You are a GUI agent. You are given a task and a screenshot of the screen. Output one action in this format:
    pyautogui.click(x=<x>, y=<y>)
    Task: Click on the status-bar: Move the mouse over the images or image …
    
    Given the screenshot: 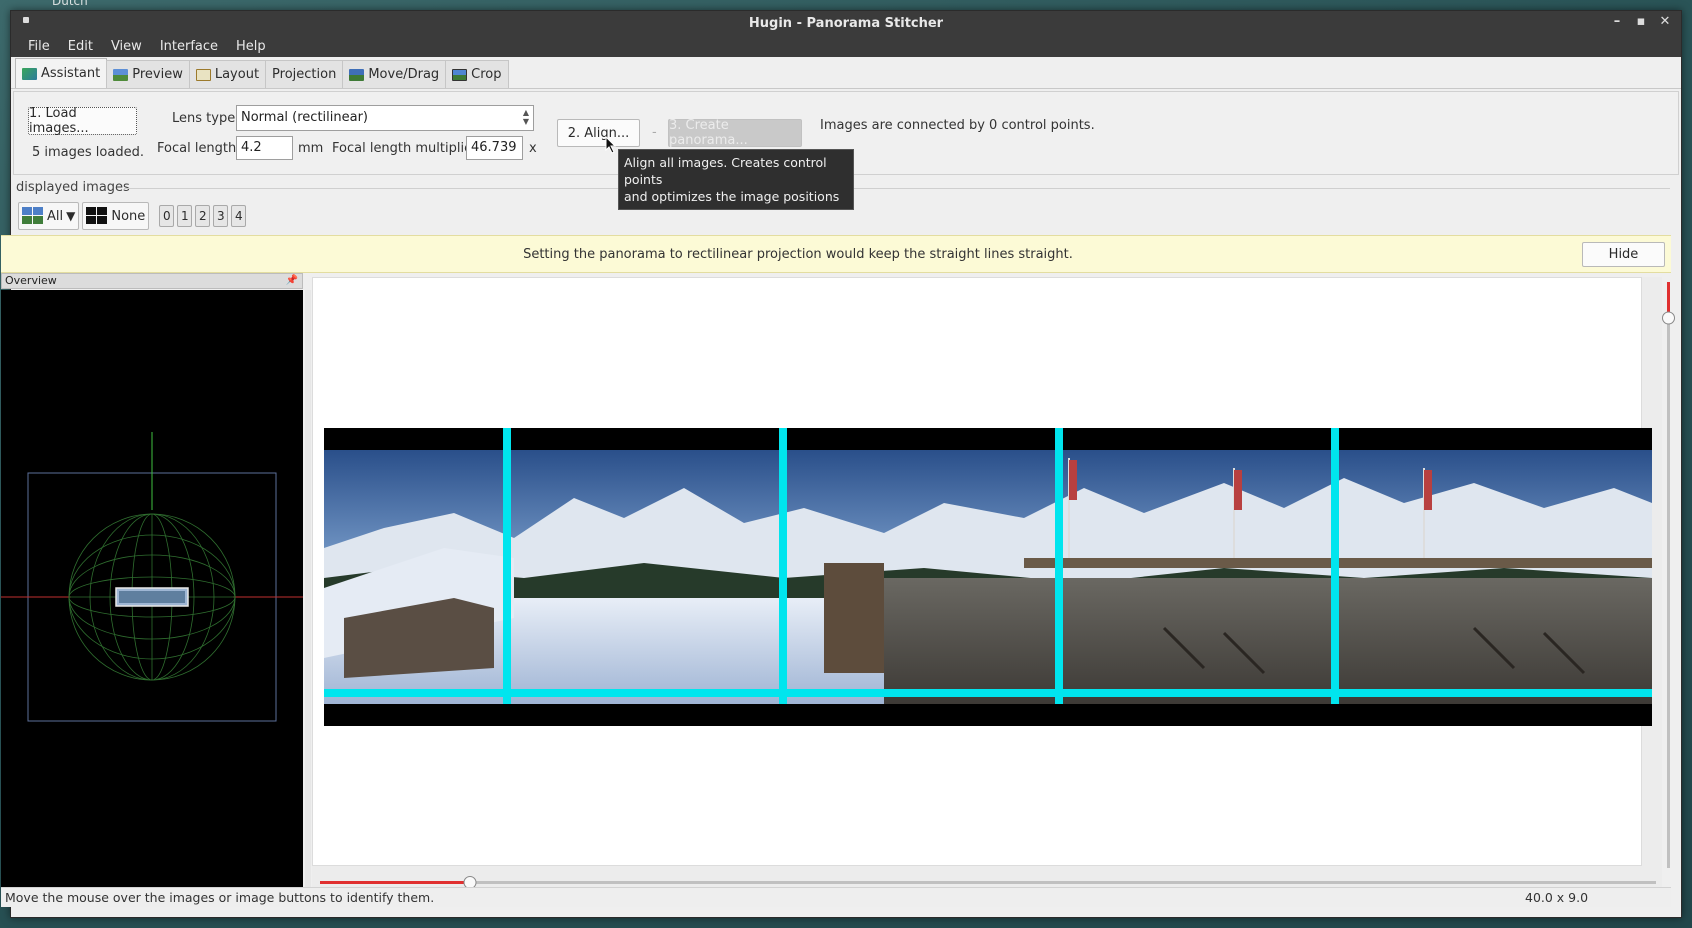 What is the action you would take?
    pyautogui.click(x=836, y=897)
    